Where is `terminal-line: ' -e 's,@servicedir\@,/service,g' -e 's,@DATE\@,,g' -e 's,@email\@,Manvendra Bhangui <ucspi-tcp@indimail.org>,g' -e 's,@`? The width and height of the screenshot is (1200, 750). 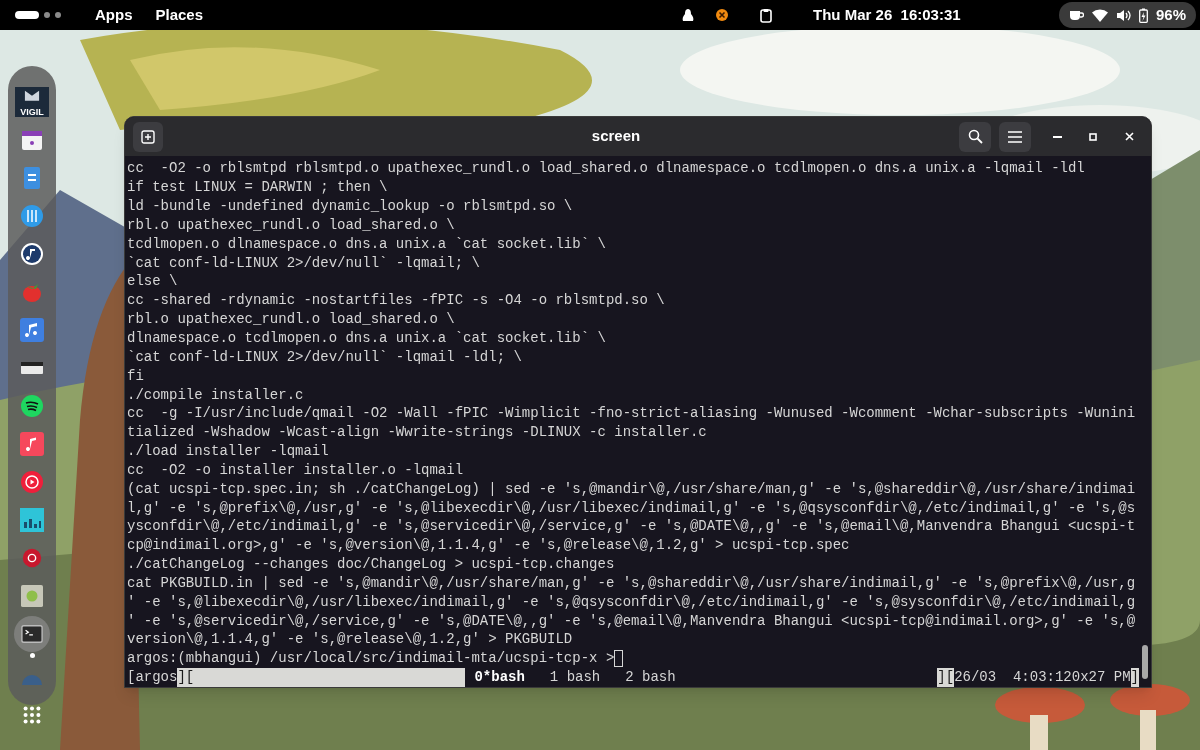 terminal-line: ' -e 's,@servicedir\@,/service,g' -e 's,@DATE\@,,g' -e 's,@email\@,Manvendra Bhangui <ucspi-tcp@indimail.org>,g' -e 's,@ is located at coordinates (632, 621).